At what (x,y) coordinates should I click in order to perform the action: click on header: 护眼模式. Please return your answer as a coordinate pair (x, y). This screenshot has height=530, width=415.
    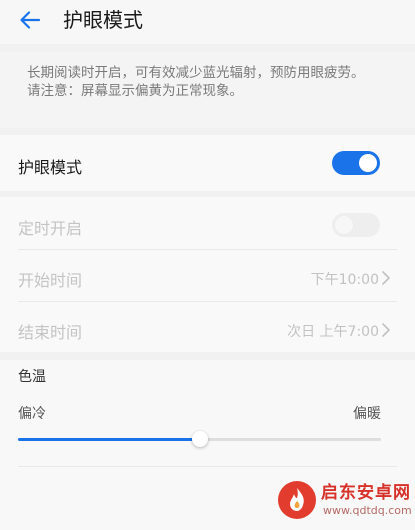
    Looking at the image, I should click on (207, 22).